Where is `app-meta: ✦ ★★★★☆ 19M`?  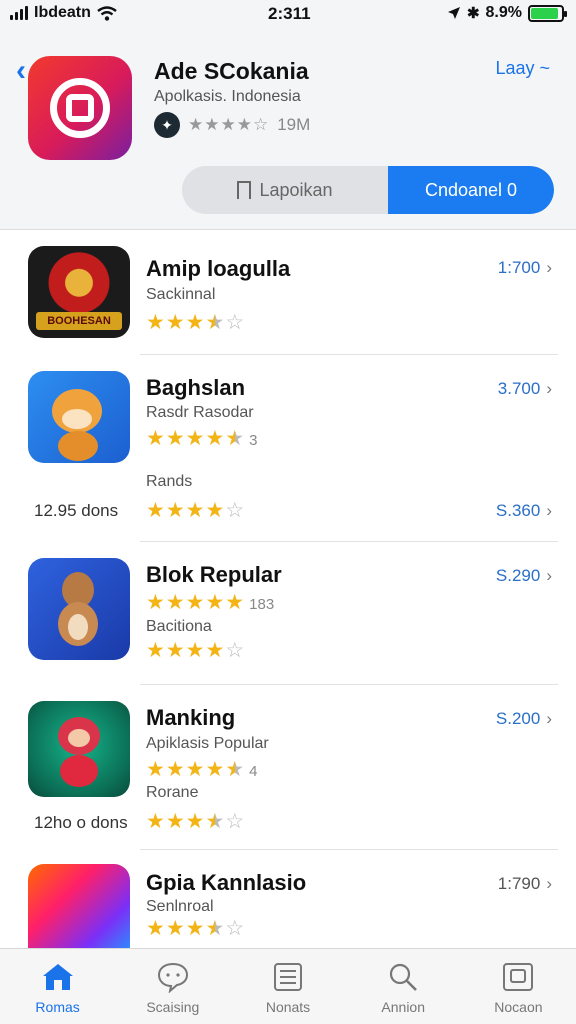 app-meta: ✦ ★★★★☆ 19M is located at coordinates (232, 125).